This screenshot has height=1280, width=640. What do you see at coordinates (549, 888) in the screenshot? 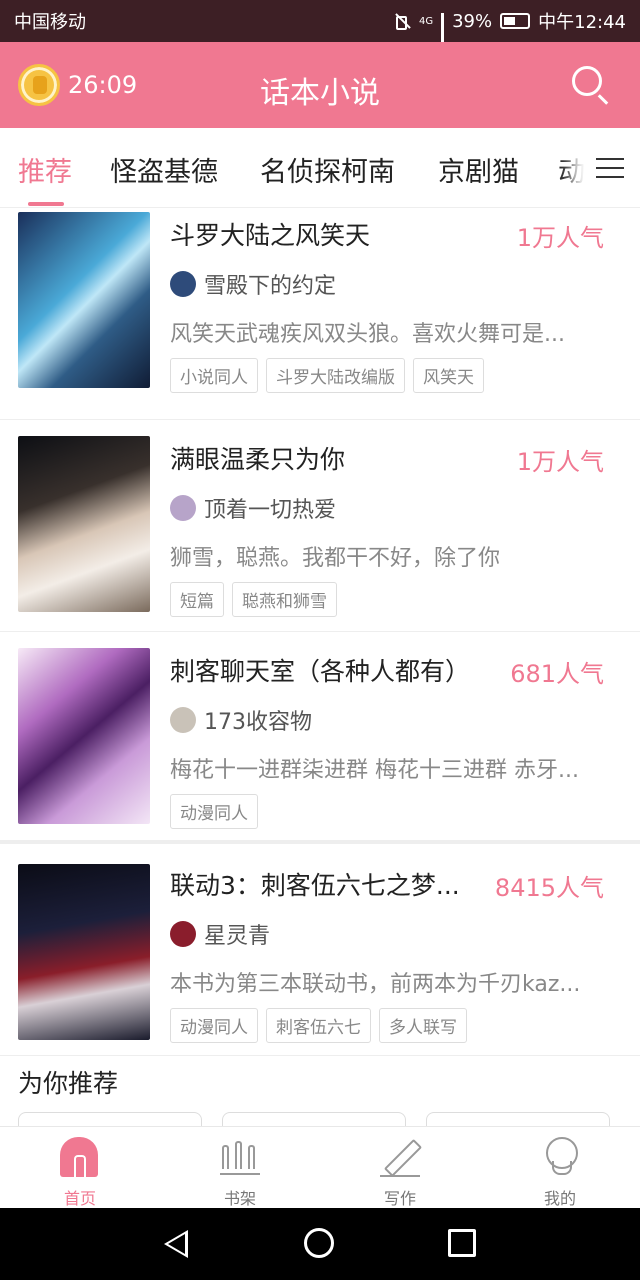
I see `popularity: 8415人气` at bounding box center [549, 888].